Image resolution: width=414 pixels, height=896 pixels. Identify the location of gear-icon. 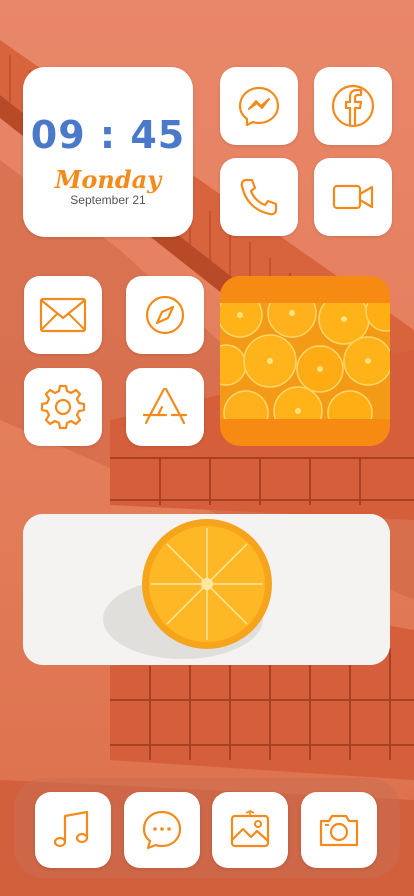
(63, 407).